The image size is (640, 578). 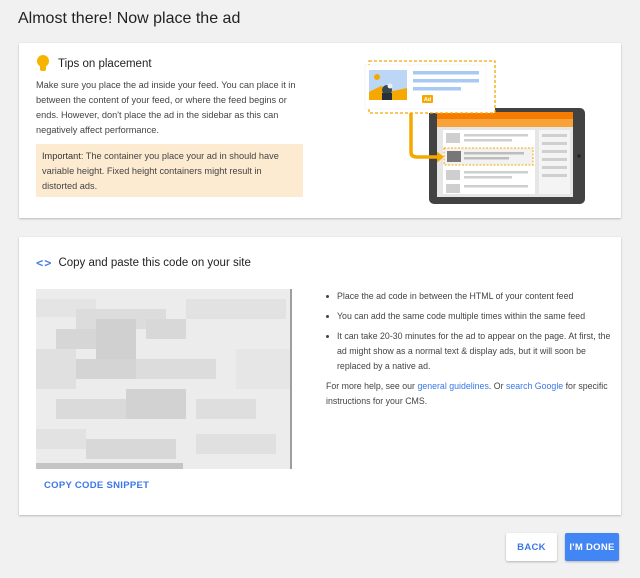 What do you see at coordinates (154, 263) in the screenshot?
I see `code-title: Copy and paste this code on your site` at bounding box center [154, 263].